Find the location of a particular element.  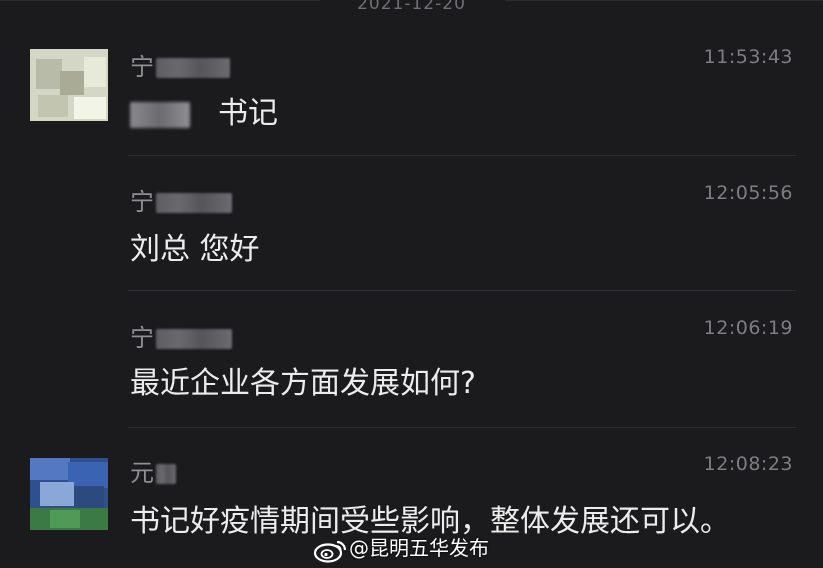

weibo-icon is located at coordinates (331, 550).